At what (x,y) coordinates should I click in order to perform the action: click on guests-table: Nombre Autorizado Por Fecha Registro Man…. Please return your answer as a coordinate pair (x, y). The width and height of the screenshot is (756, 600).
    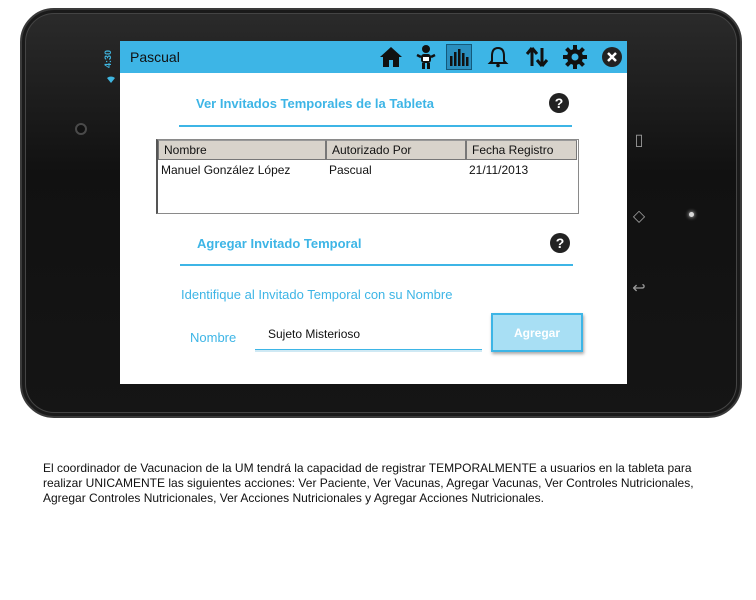
    Looking at the image, I should click on (367, 176).